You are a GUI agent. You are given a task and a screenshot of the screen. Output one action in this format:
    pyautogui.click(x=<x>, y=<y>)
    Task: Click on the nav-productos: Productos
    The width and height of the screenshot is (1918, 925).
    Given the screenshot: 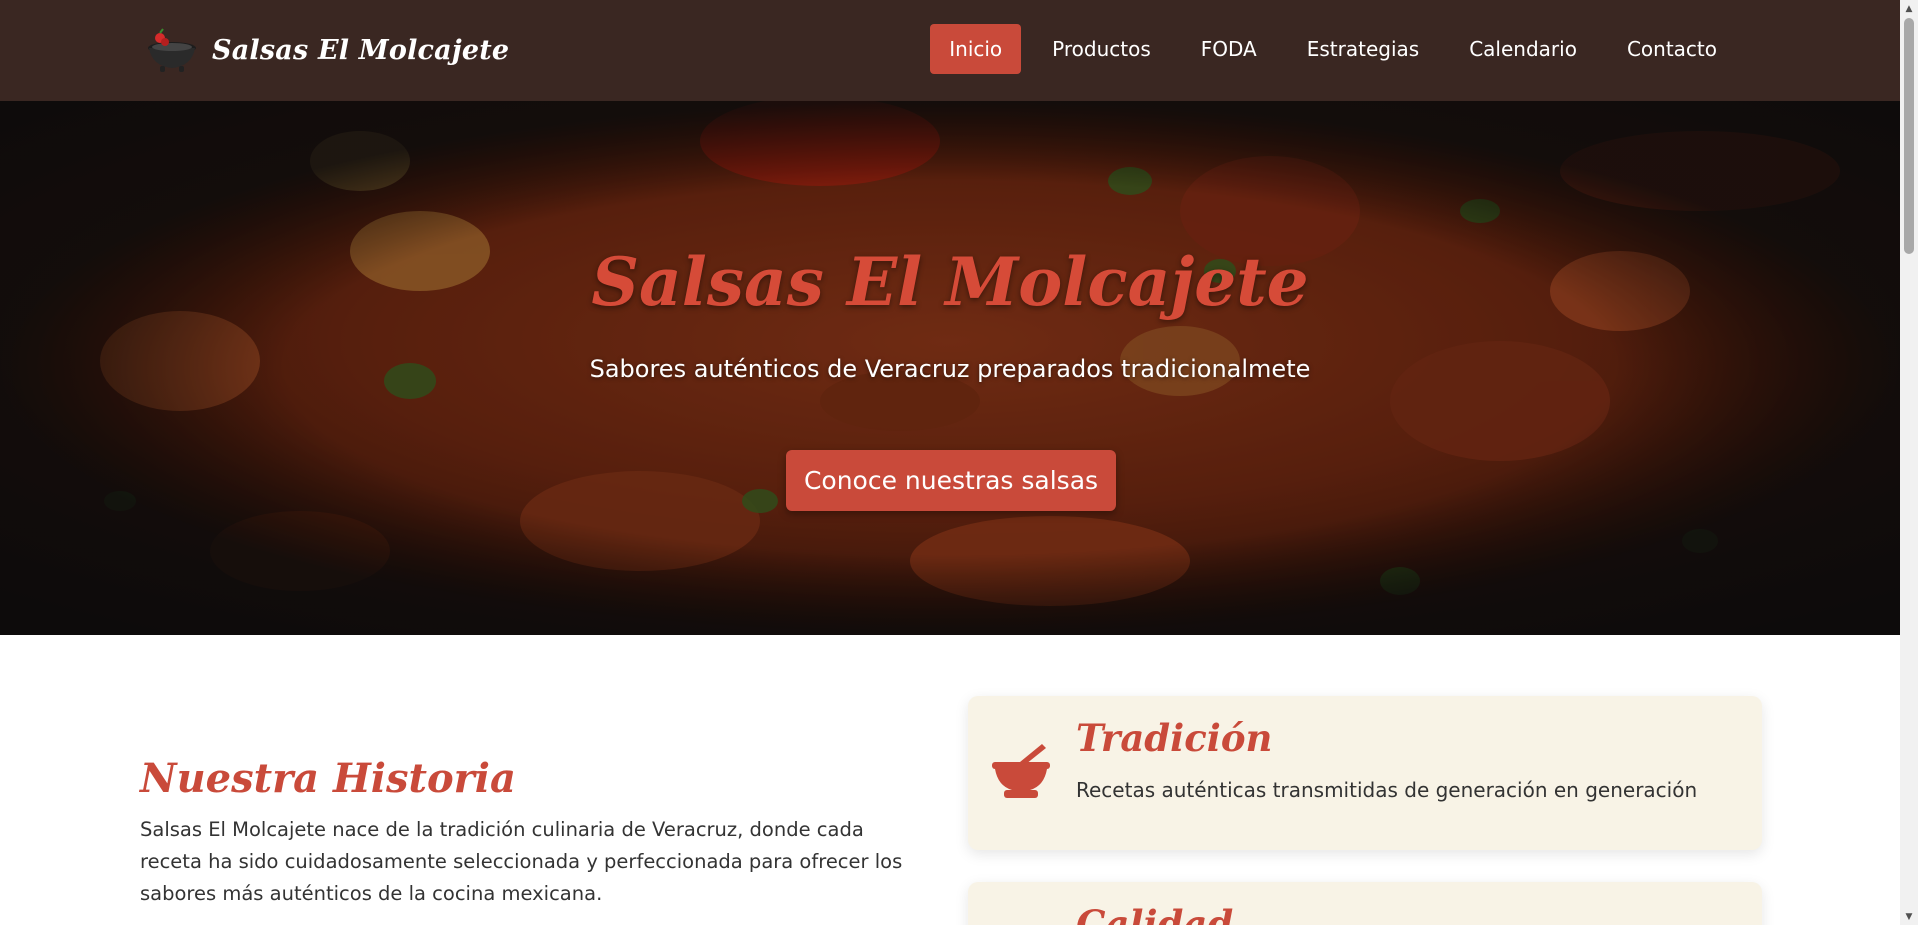 What is the action you would take?
    pyautogui.click(x=1101, y=49)
    